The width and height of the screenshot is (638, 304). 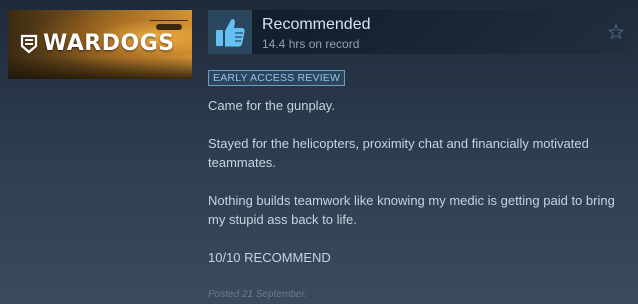 I want to click on wardogs-logo-icon, so click(x=29, y=44).